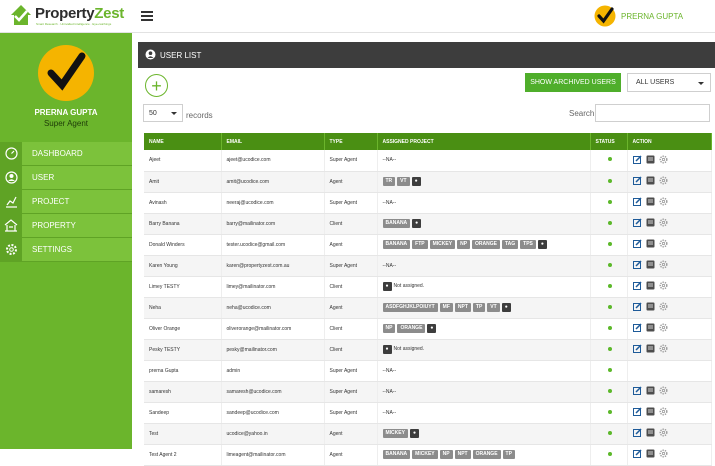  What do you see at coordinates (163, 113) in the screenshot?
I see `page-length-select: 50` at bounding box center [163, 113].